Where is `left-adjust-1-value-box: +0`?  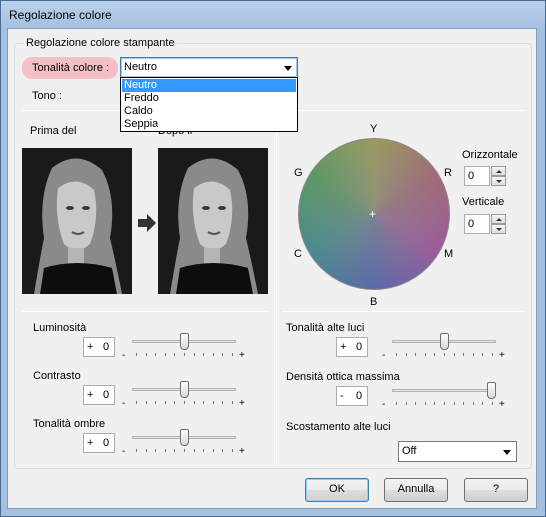 left-adjust-1-value-box: +0 is located at coordinates (99, 395).